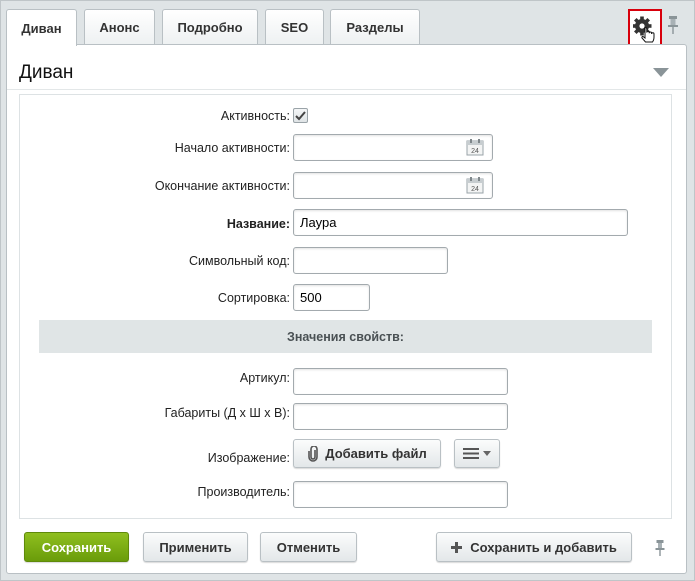  I want to click on end-date-input, so click(393, 185).